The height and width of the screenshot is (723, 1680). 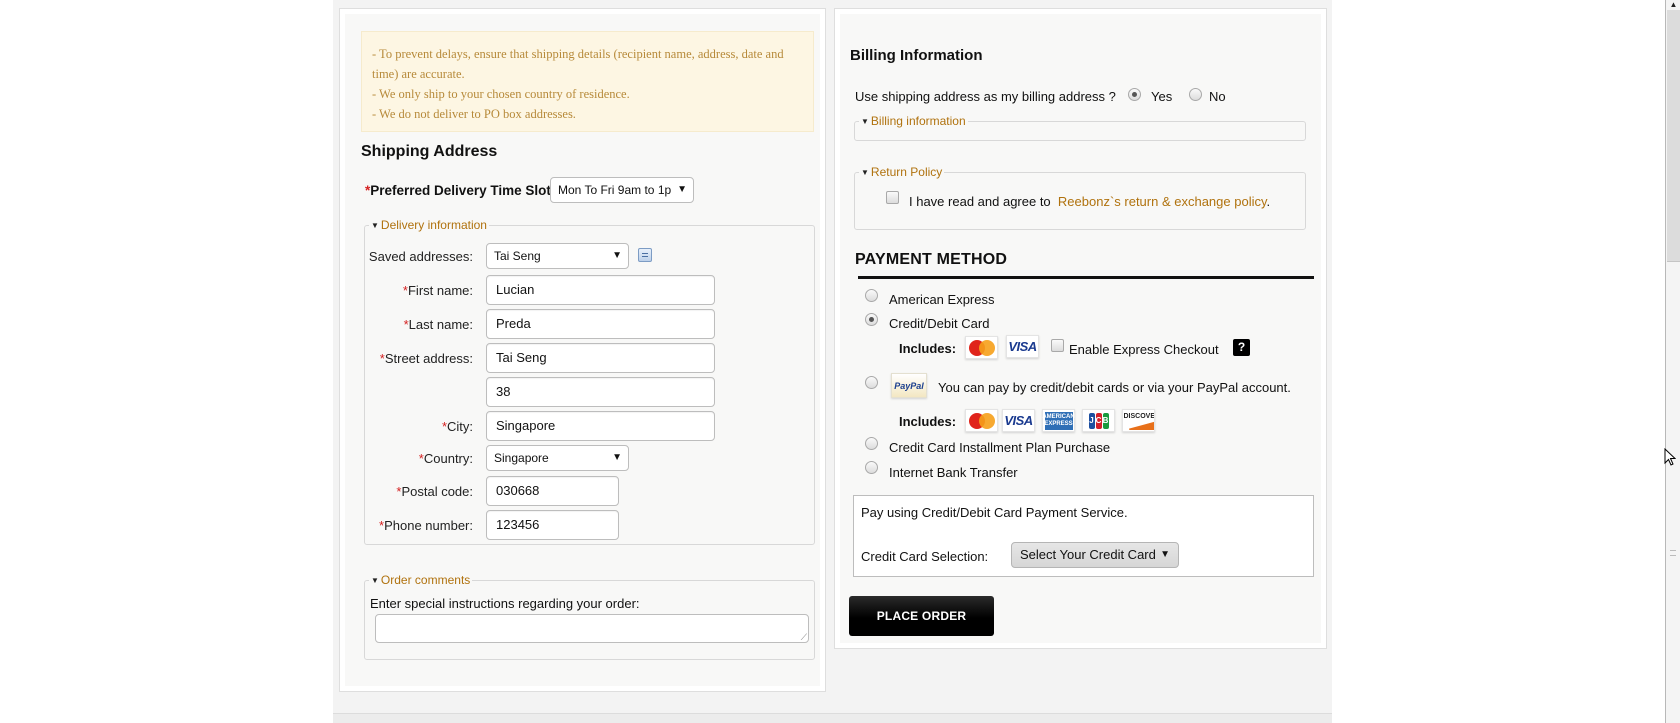 What do you see at coordinates (1057, 345) in the screenshot?
I see `express-checkout-checkbox` at bounding box center [1057, 345].